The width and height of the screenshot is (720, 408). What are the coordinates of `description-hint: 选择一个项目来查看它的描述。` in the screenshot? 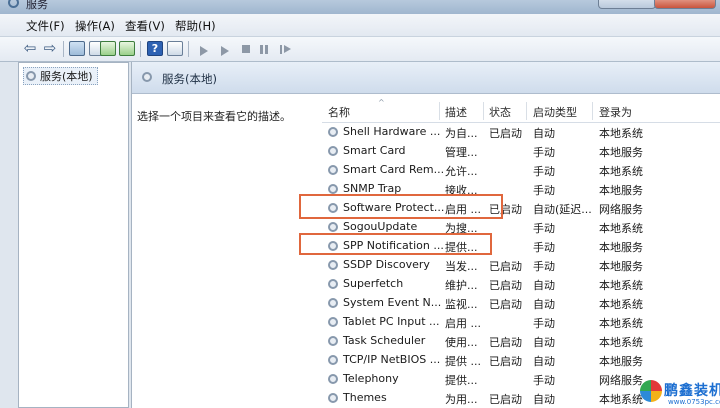 It's located at (214, 116).